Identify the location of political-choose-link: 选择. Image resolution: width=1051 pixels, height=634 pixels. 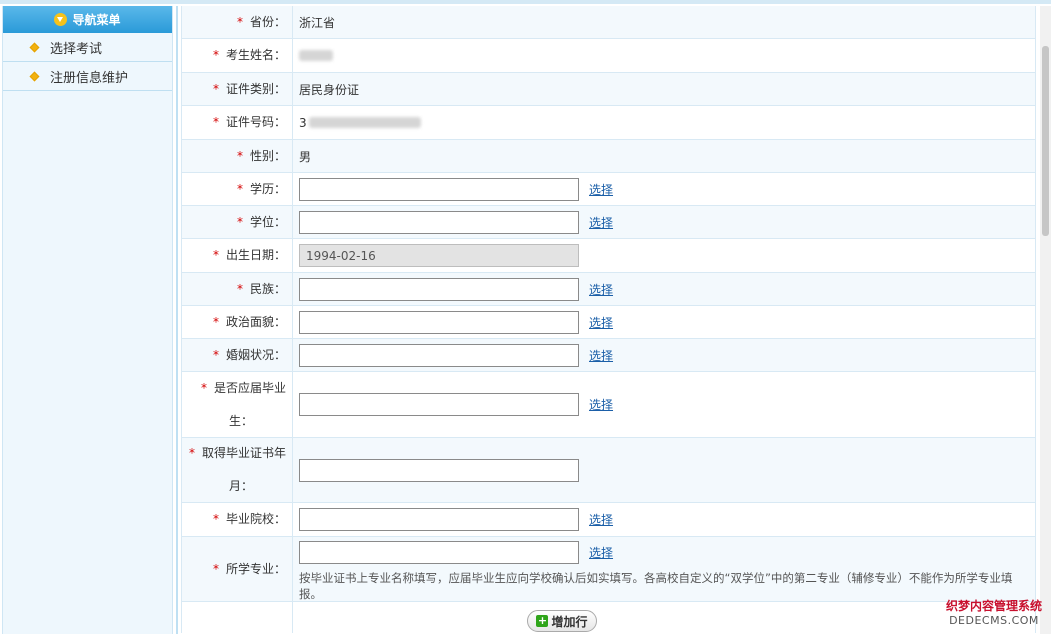
(601, 322).